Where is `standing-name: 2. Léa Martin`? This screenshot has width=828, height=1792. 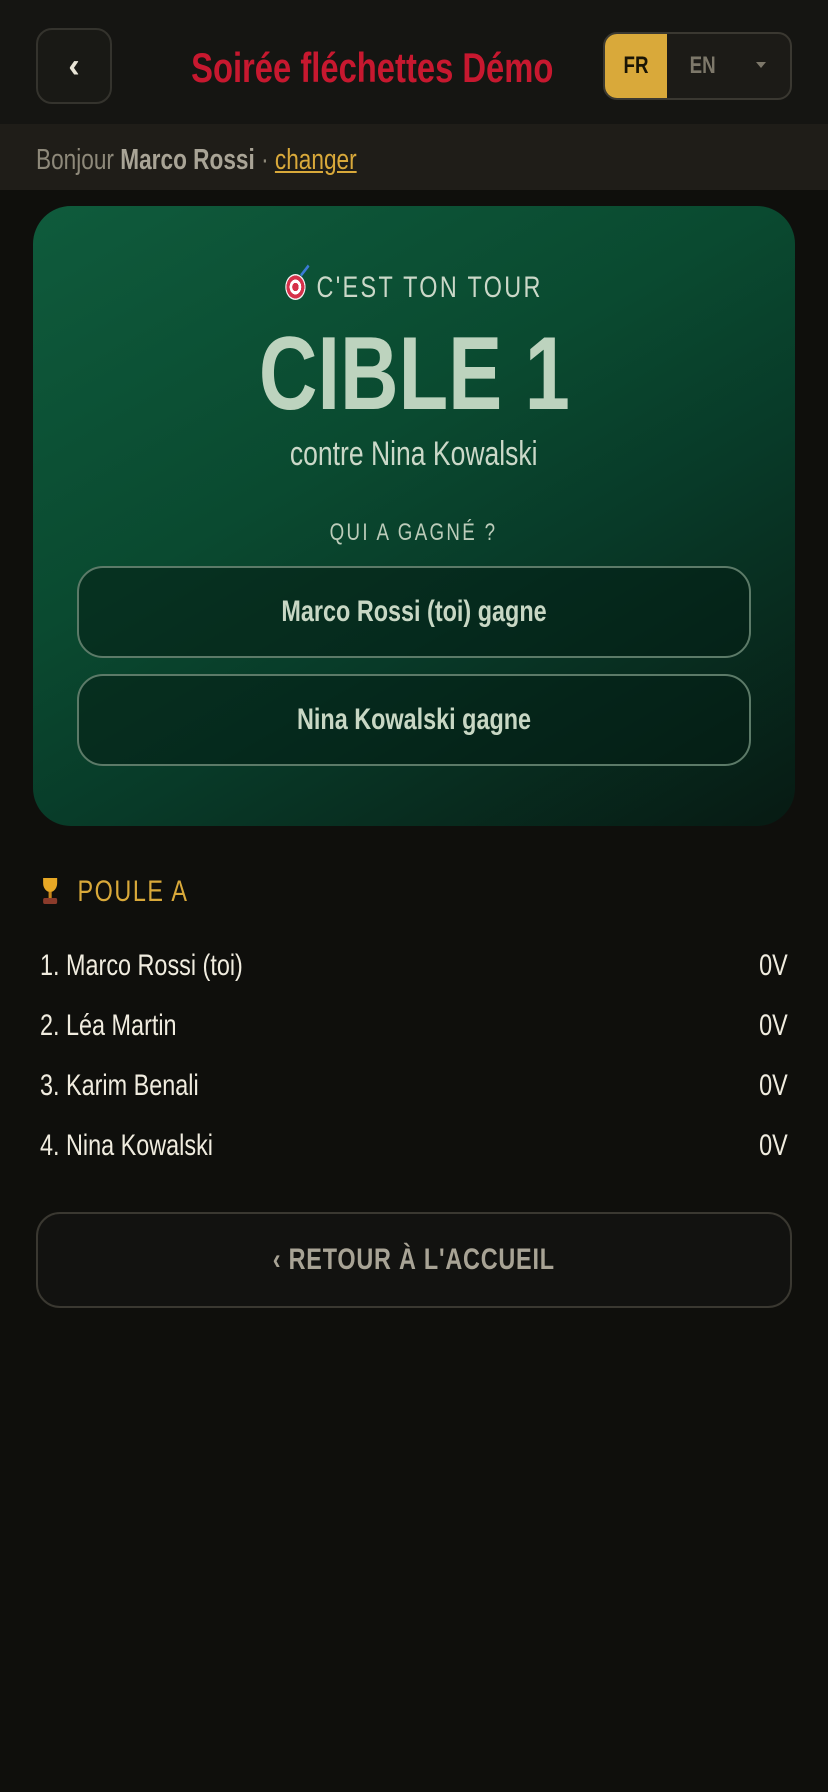
standing-name: 2. Léa Martin is located at coordinates (108, 1025).